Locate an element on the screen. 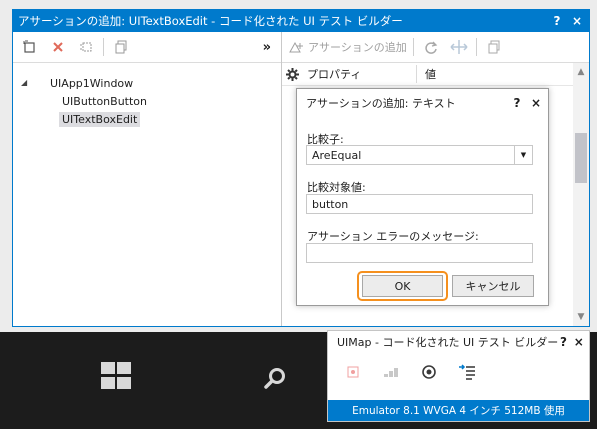  compare-value-text: button is located at coordinates (330, 204).